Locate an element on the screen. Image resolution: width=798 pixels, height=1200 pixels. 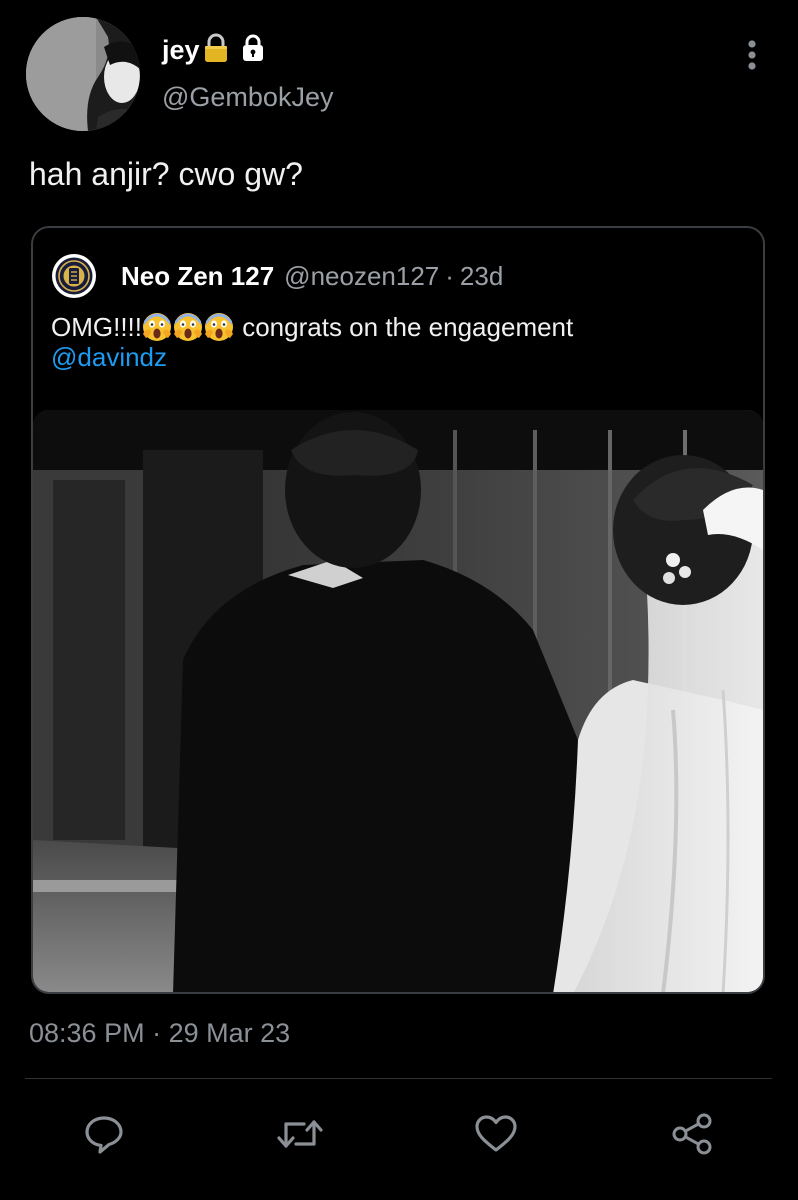
divider is located at coordinates (398, 1078).